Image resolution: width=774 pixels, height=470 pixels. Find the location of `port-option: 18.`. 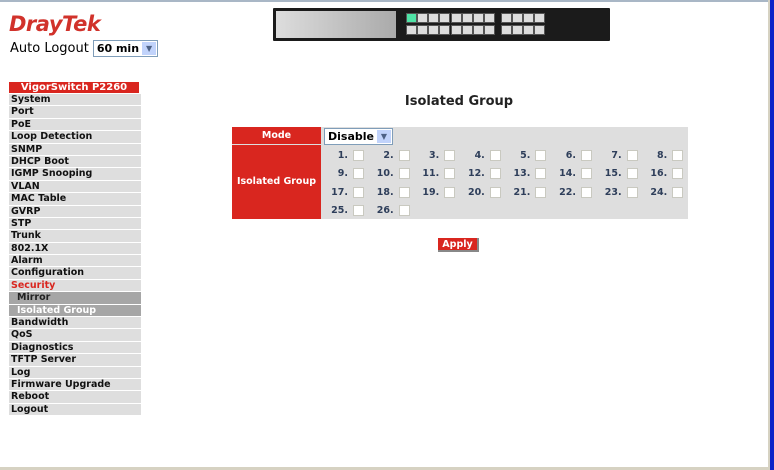

port-option: 18. is located at coordinates (387, 192).